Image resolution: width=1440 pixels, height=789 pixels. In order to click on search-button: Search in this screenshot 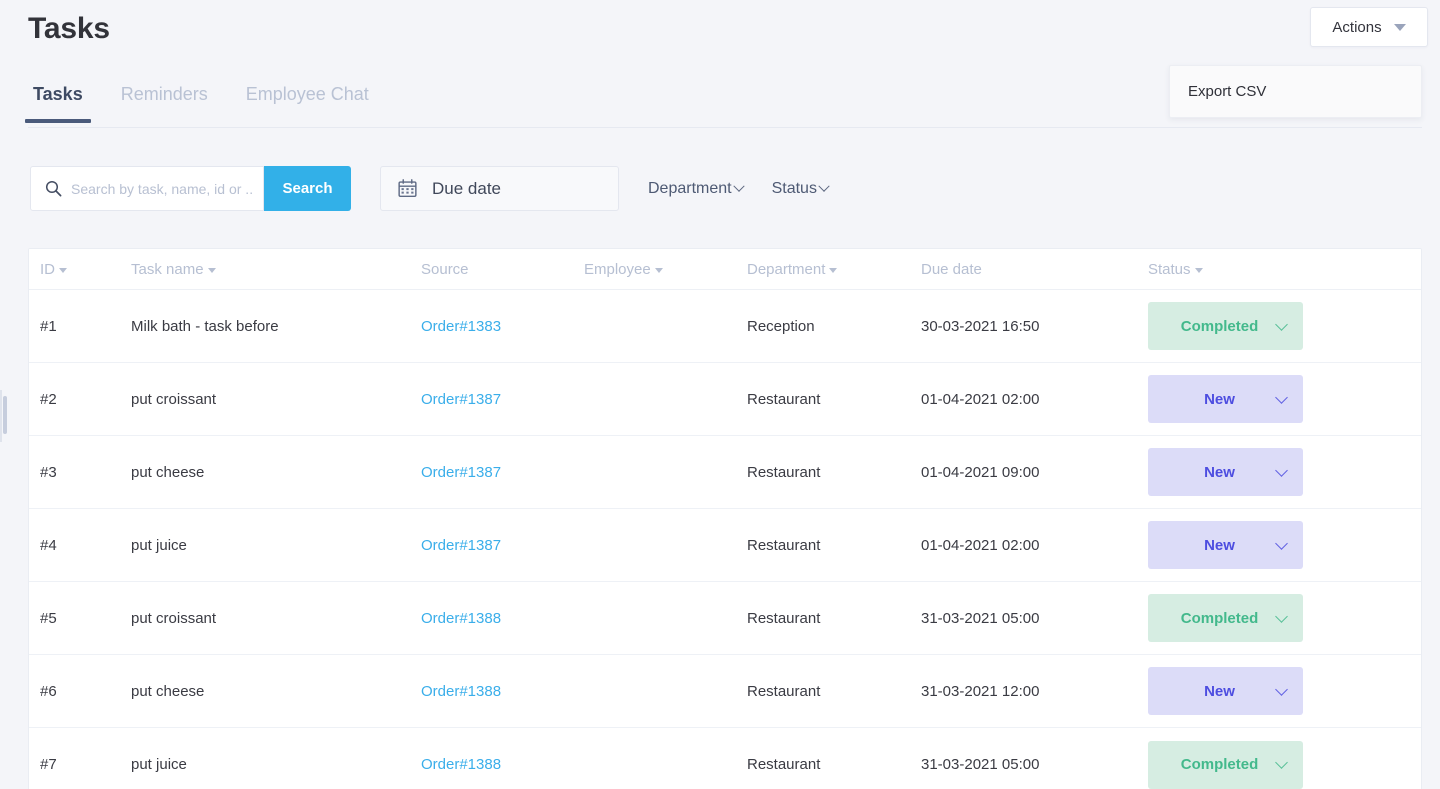, I will do `click(307, 188)`.